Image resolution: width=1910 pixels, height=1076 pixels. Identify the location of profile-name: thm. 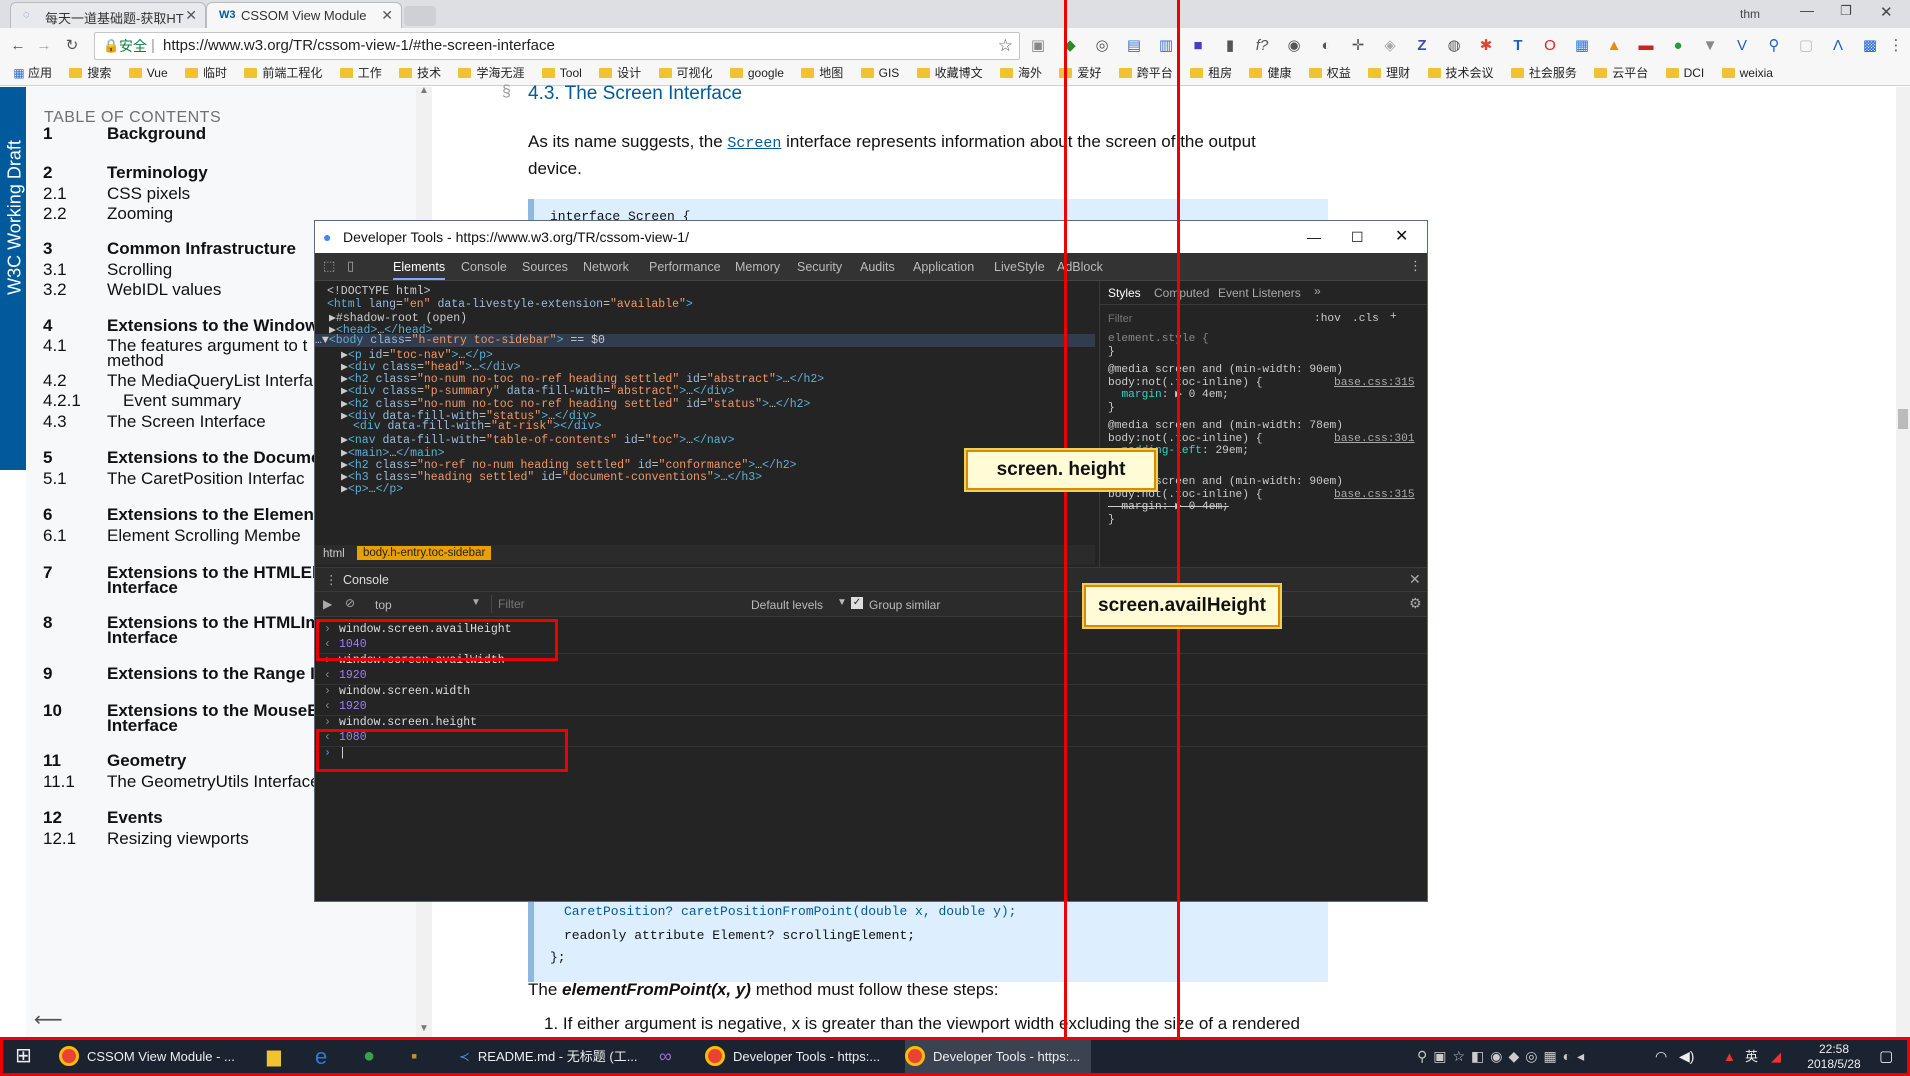
(1750, 14).